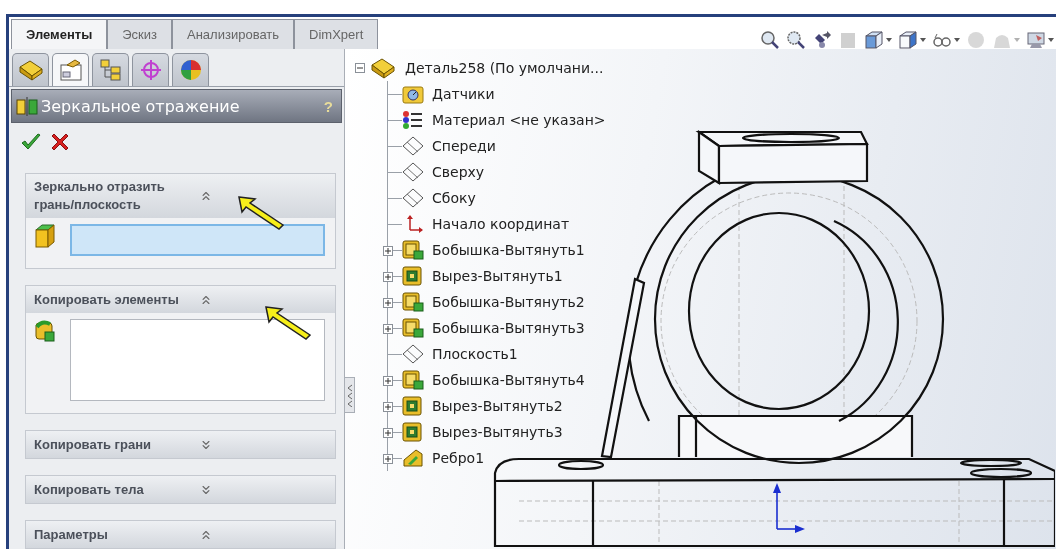  I want to click on tree-item: Материал <не указан>, so click(519, 120).